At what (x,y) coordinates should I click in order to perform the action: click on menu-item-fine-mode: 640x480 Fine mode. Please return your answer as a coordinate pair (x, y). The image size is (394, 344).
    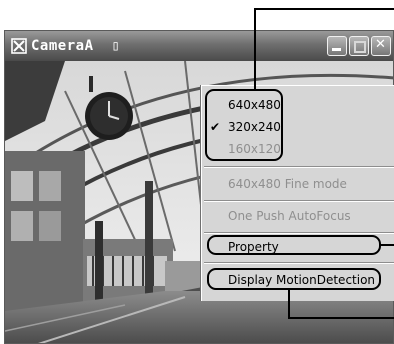
    Looking at the image, I should click on (298, 184).